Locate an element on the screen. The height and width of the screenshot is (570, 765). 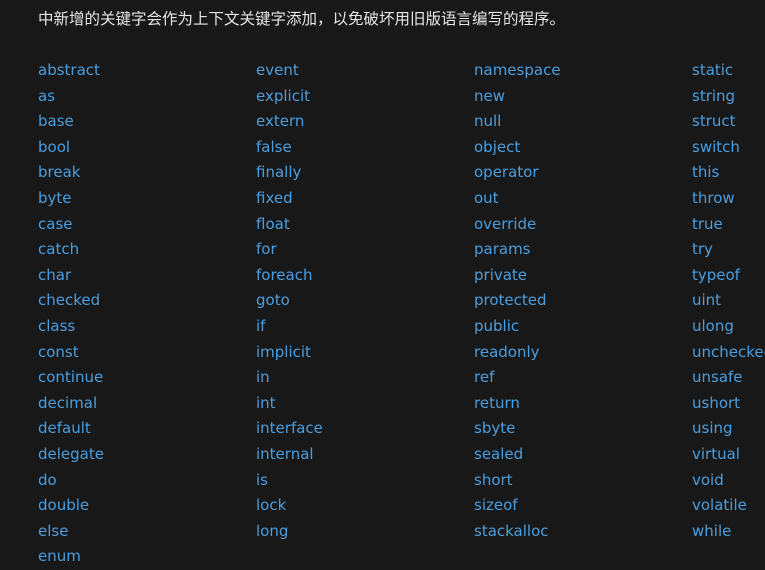
keyword-link: protected is located at coordinates (517, 301).